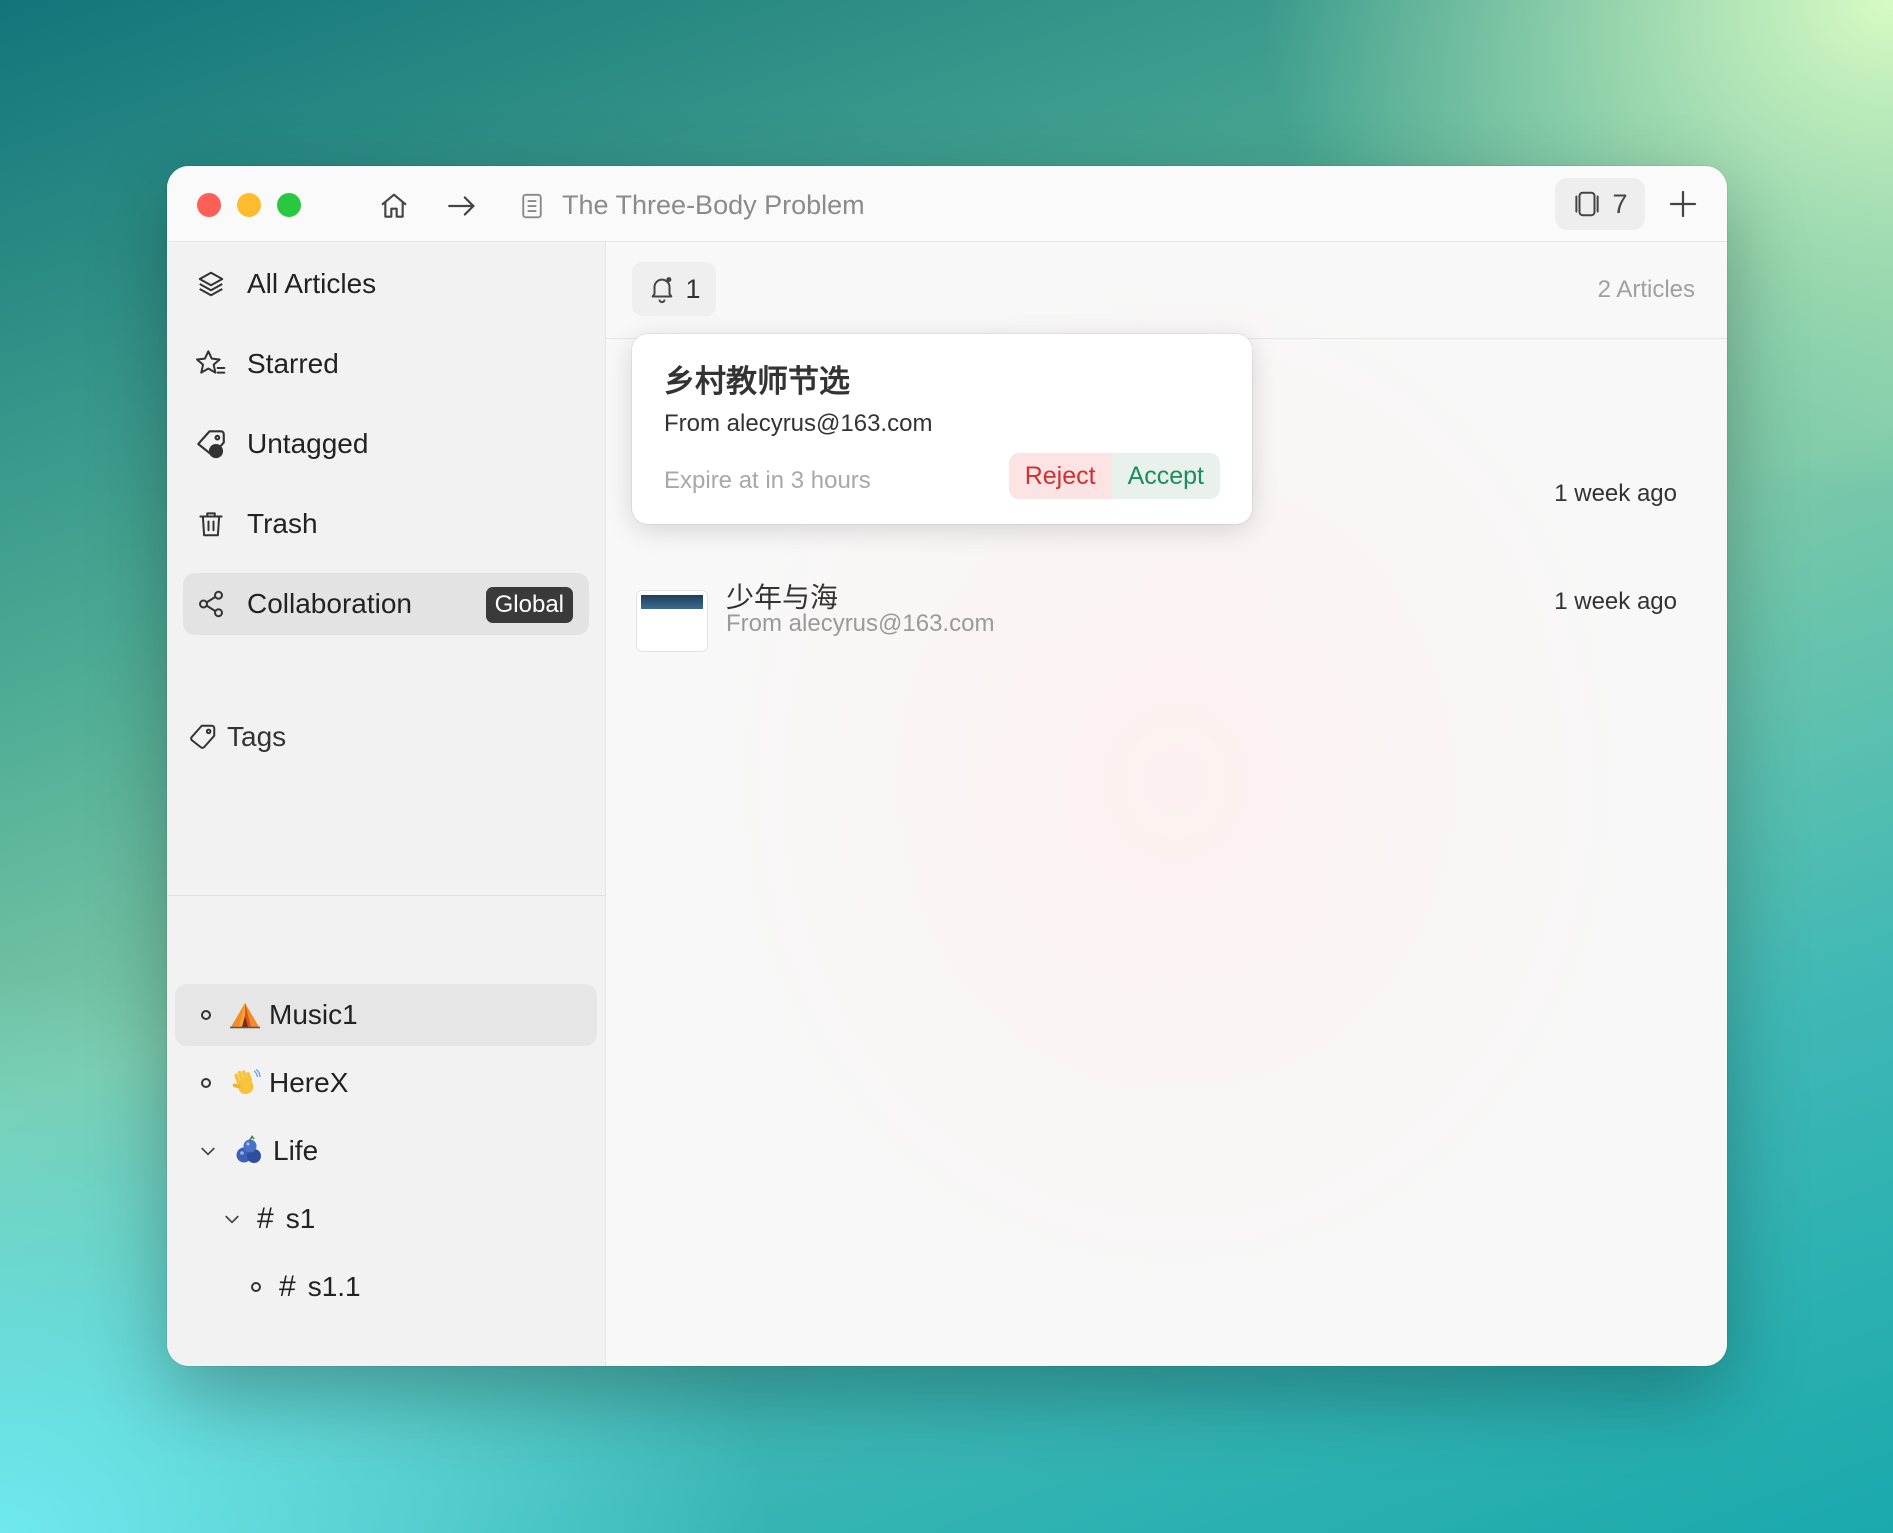 The image size is (1893, 1533). What do you see at coordinates (245, 1083) in the screenshot?
I see `waving-hand-icon` at bounding box center [245, 1083].